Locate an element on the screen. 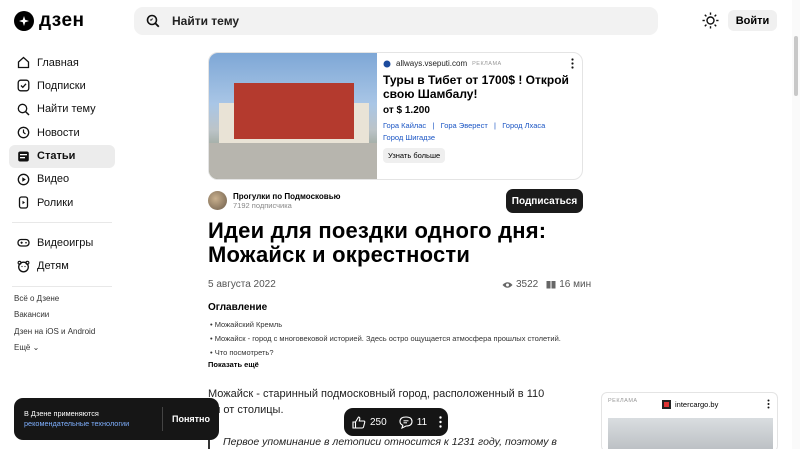 Image resolution: width=800 pixels, height=449 pixels. ad-link: Город Шигадзе is located at coordinates (409, 137).